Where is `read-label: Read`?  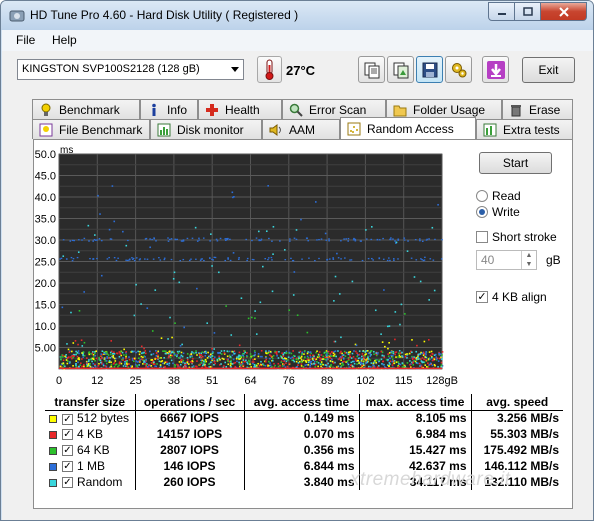
read-label: Read is located at coordinates (506, 196).